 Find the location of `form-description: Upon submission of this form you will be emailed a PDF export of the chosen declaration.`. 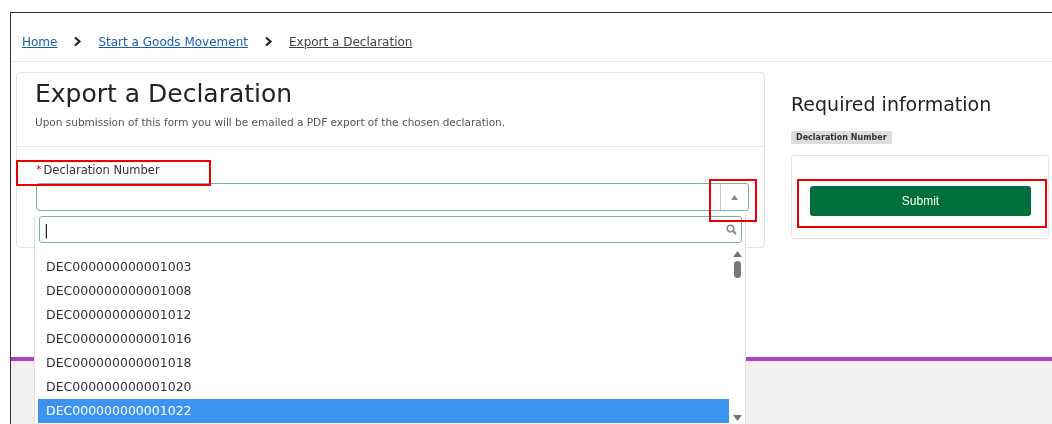

form-description: Upon submission of this form you will be emailed a PDF export of the chosen declaration. is located at coordinates (271, 122).